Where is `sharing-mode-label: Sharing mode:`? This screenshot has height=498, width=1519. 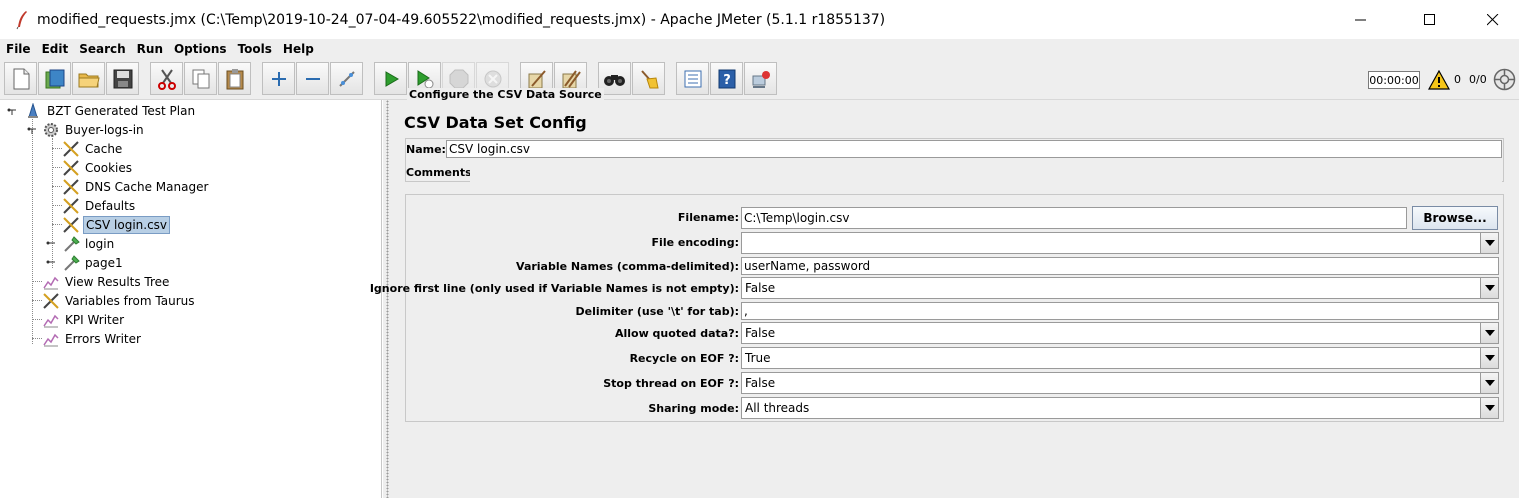
sharing-mode-label: Sharing mode: is located at coordinates (693, 408).